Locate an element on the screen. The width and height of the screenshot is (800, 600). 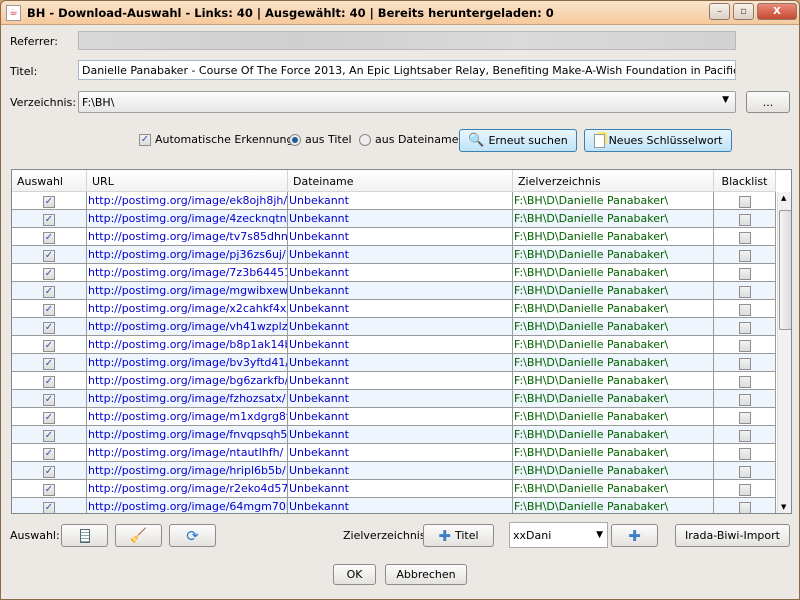
url-cell: http://postimg.org/image/ntautlhfh/ is located at coordinates (187, 453).